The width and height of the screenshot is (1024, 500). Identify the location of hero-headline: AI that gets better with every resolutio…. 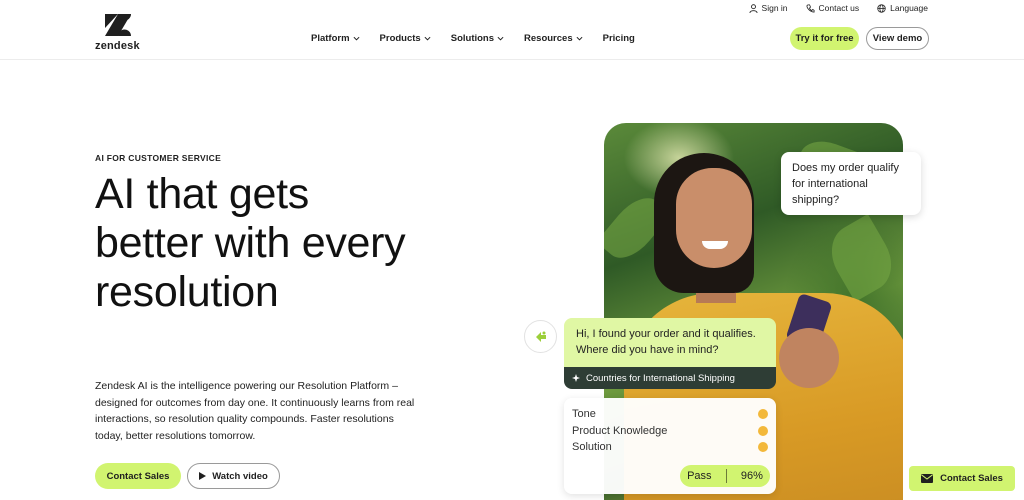
(250, 243).